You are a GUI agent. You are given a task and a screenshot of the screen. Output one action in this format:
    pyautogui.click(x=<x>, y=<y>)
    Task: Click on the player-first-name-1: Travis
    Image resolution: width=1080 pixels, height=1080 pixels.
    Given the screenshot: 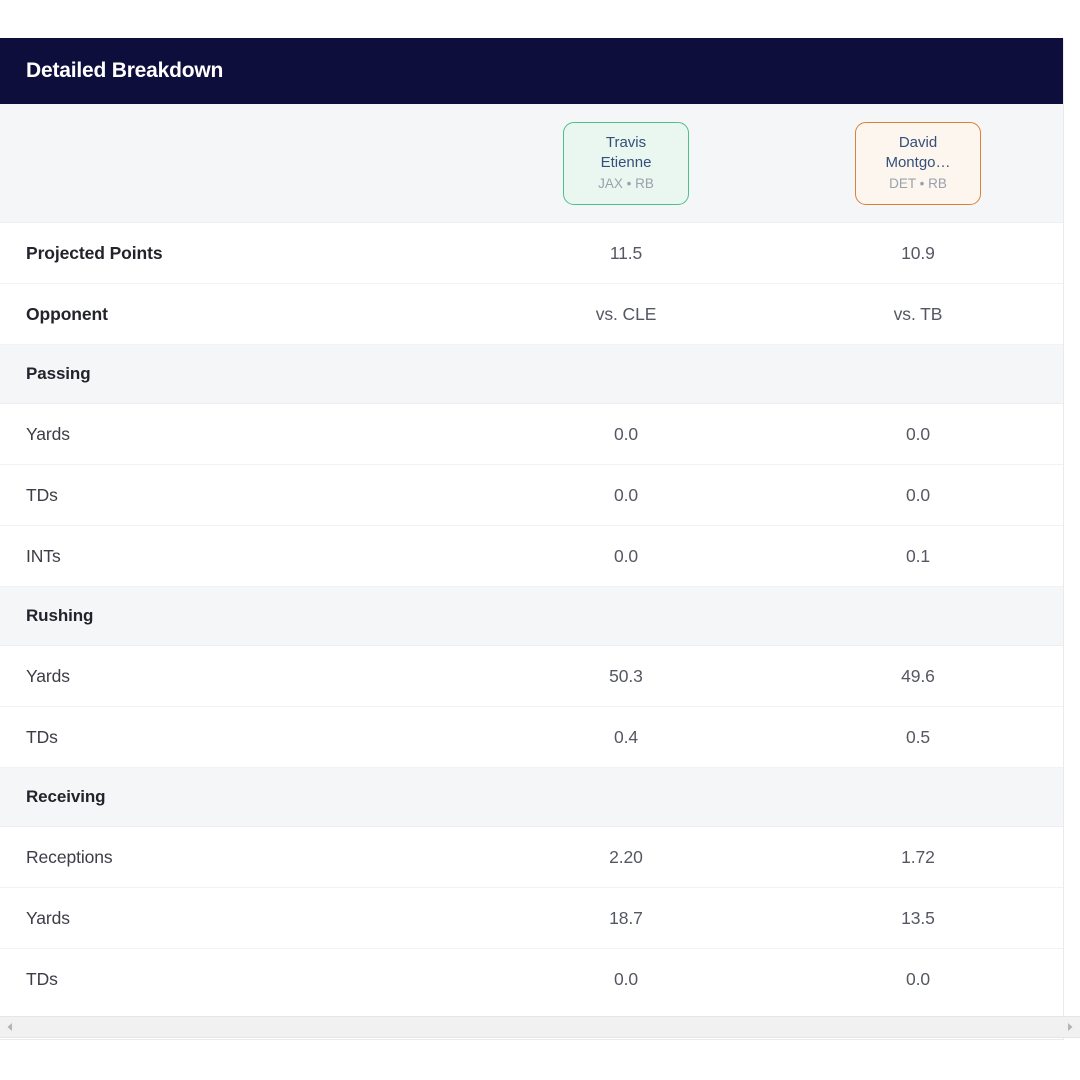 What is the action you would take?
    pyautogui.click(x=626, y=142)
    